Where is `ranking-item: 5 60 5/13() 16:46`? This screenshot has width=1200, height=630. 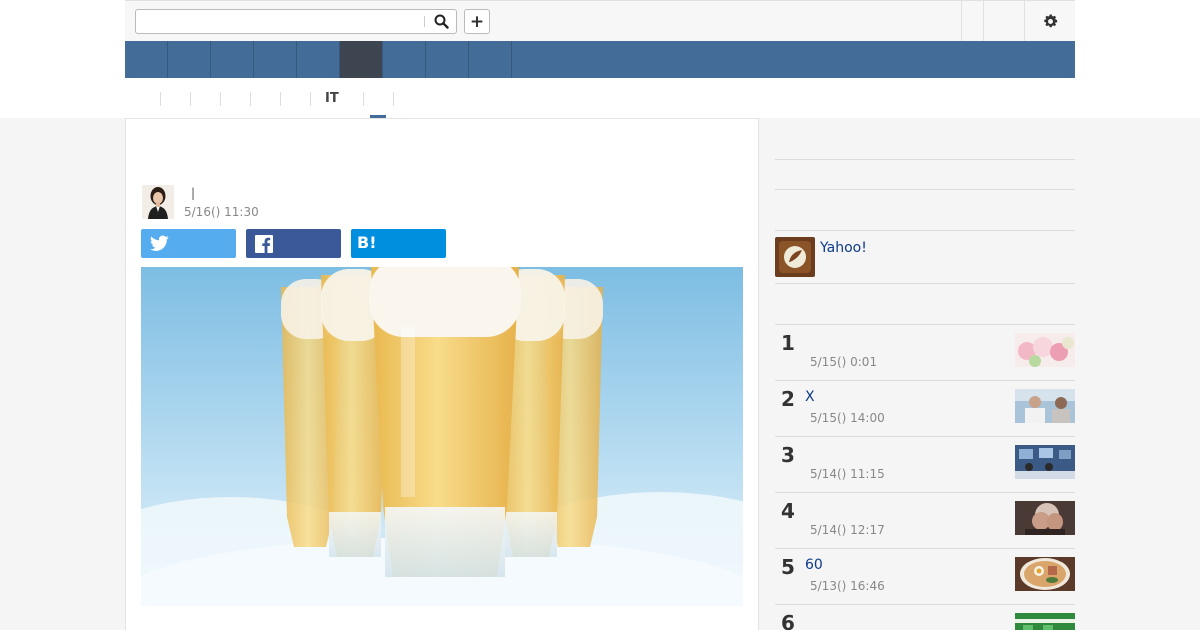
ranking-item: 5 60 5/13() 16:46 is located at coordinates (925, 576).